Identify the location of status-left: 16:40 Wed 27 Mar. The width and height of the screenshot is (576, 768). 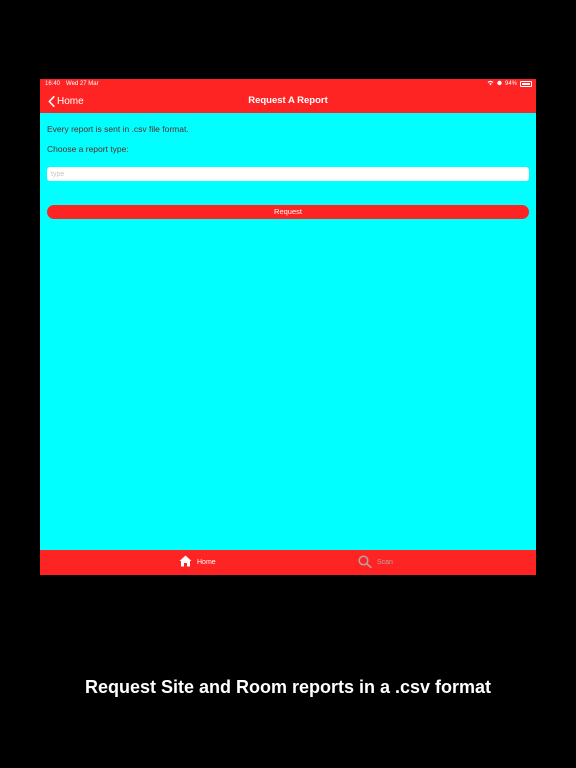
(72, 84).